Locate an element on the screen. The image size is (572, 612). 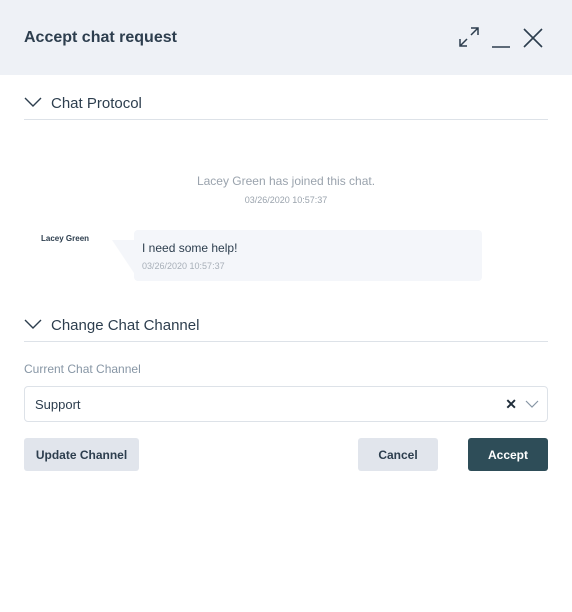
selected-channel: Support is located at coordinates (58, 404).